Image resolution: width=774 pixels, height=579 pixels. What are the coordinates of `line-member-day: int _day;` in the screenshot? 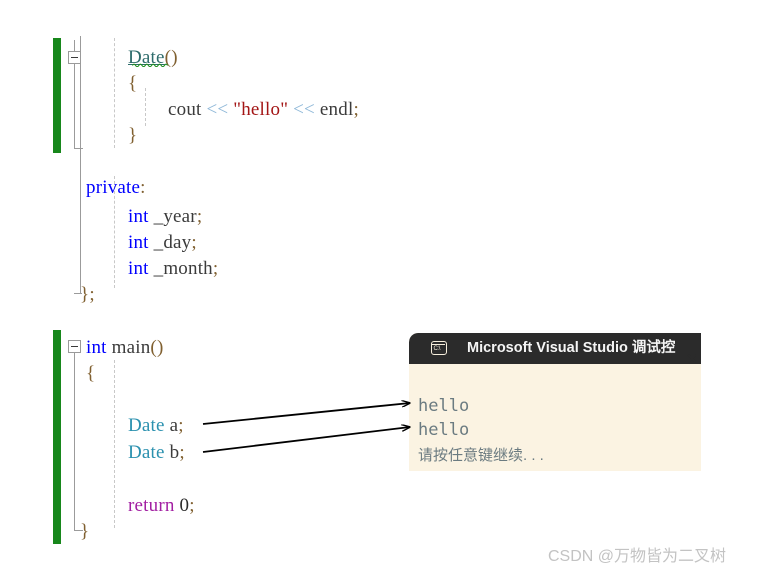 It's located at (162, 242).